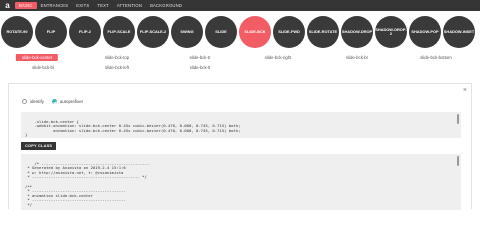  I want to click on category-shadow-pop: SHADOW-POP, so click(425, 32).